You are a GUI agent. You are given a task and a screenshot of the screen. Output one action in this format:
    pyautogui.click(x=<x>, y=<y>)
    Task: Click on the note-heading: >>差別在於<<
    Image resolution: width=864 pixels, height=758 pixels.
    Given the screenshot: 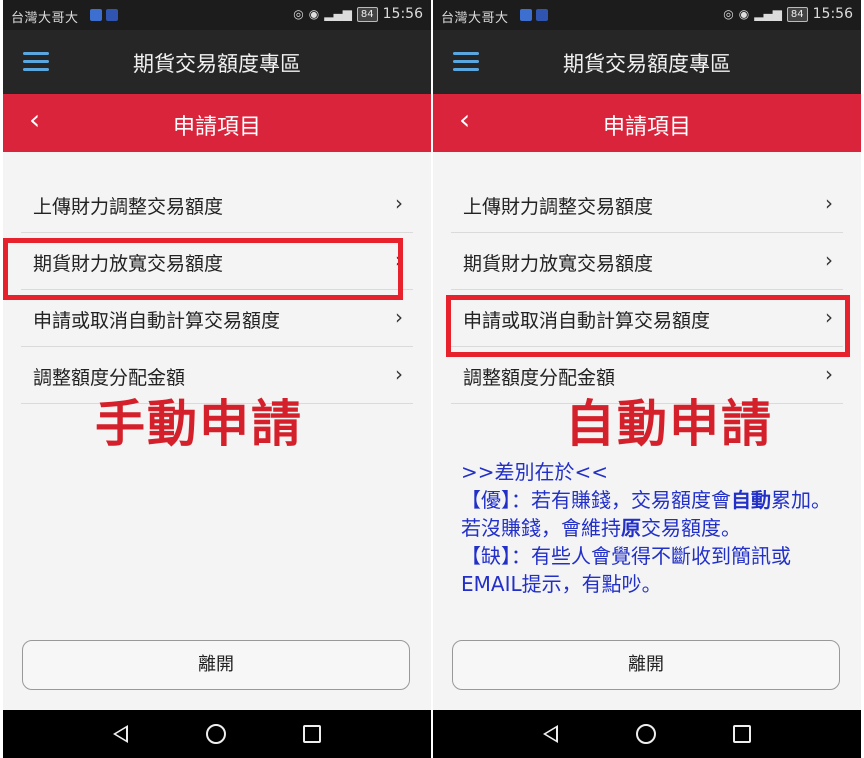 What is the action you would take?
    pyautogui.click(x=535, y=472)
    